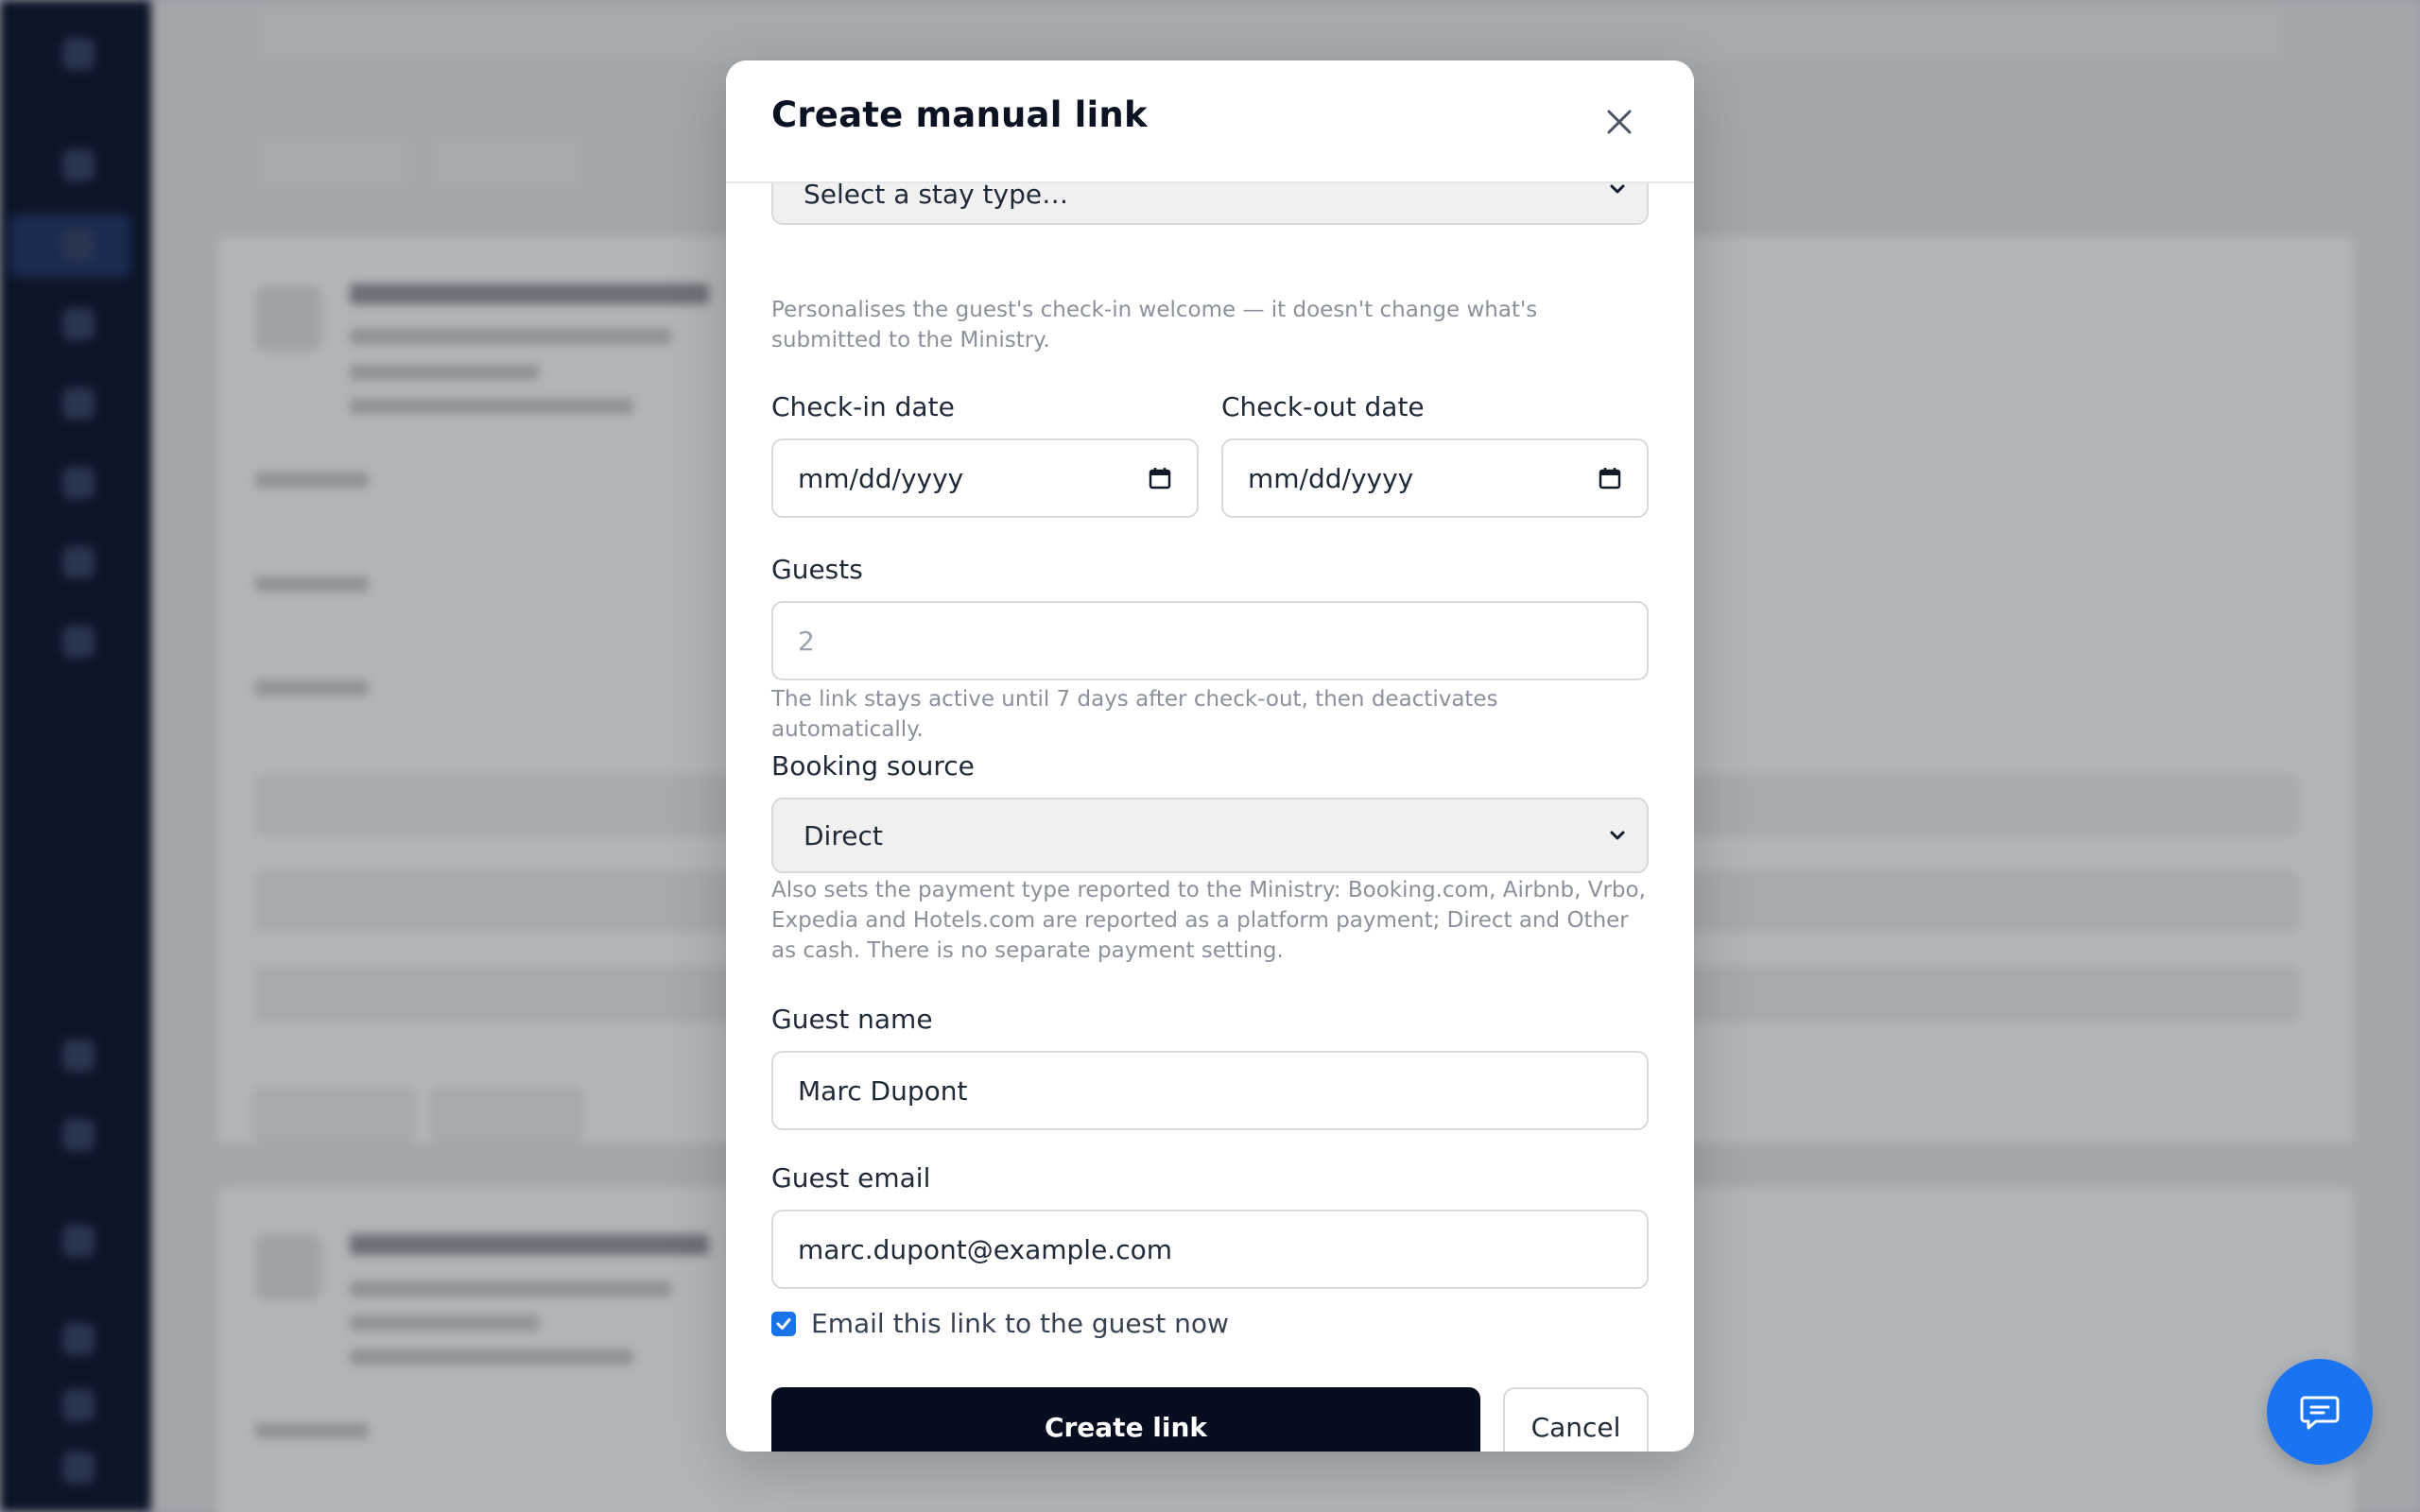  I want to click on email-now-label: Email this link to the guest now, so click(1020, 1323).